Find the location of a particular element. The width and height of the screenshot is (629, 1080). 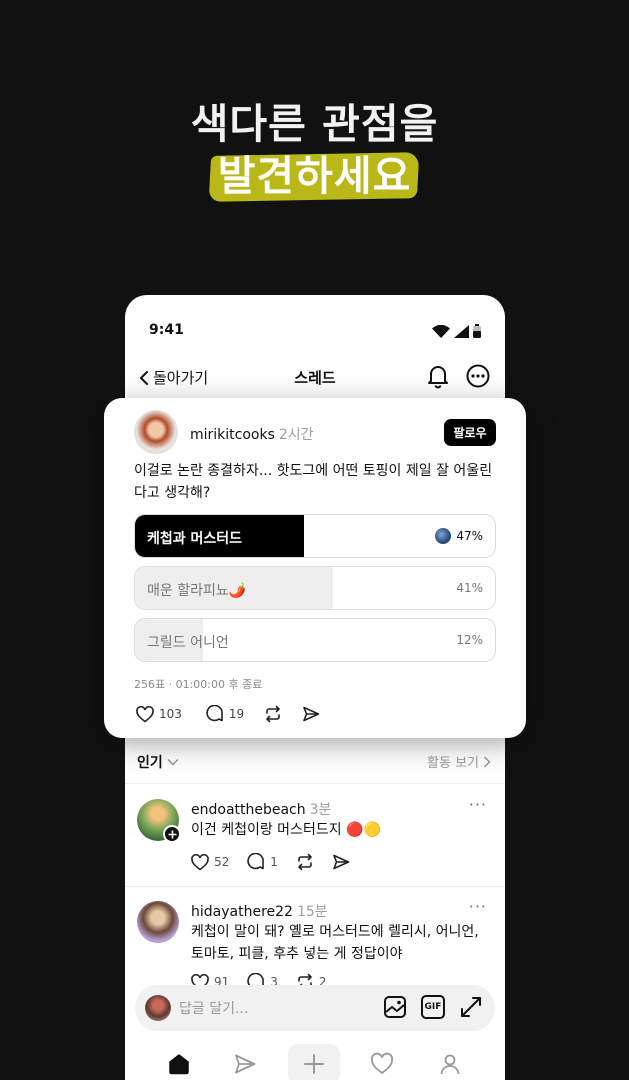

poll-option-label: 그릴드 어니언 is located at coordinates (188, 643).